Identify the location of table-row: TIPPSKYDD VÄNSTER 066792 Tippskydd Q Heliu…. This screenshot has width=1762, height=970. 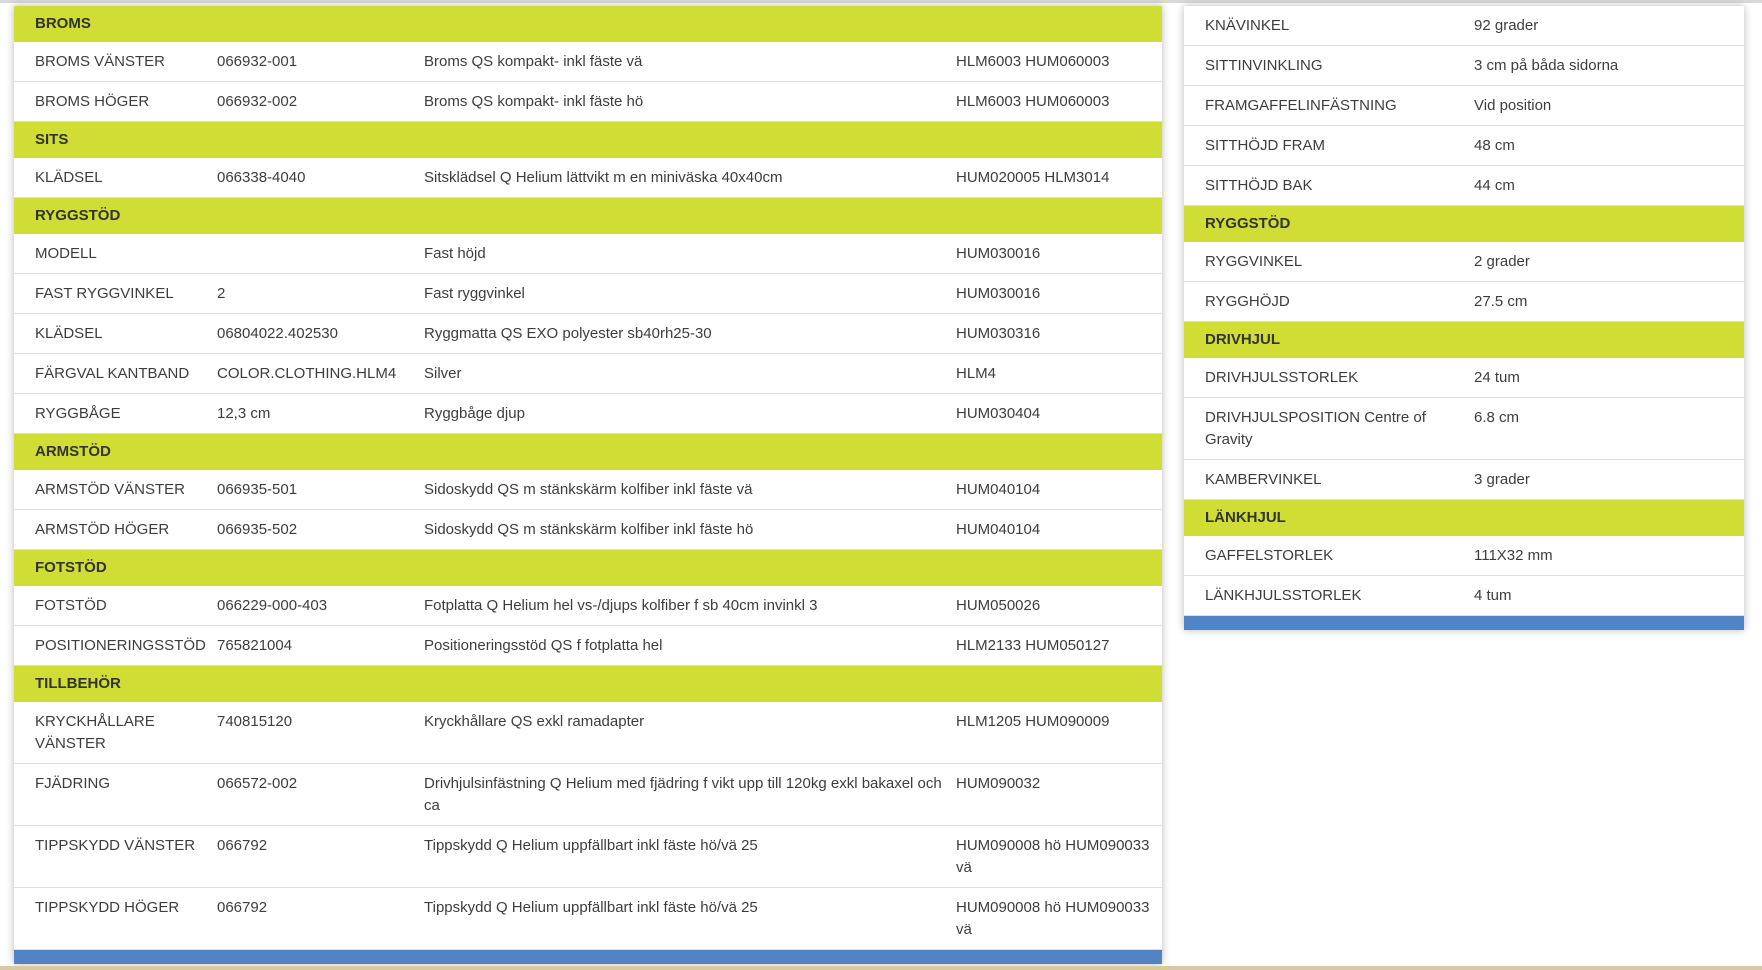
(588, 857).